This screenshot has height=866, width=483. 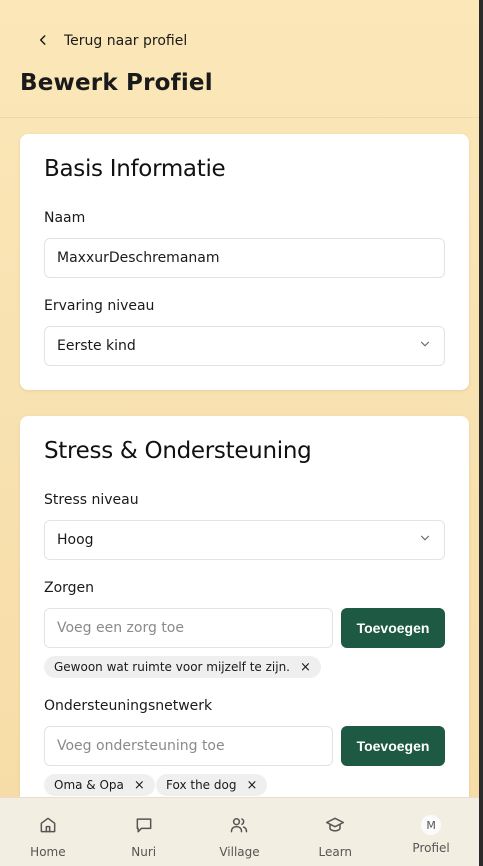 I want to click on stress-value: Hoog, so click(x=75, y=540).